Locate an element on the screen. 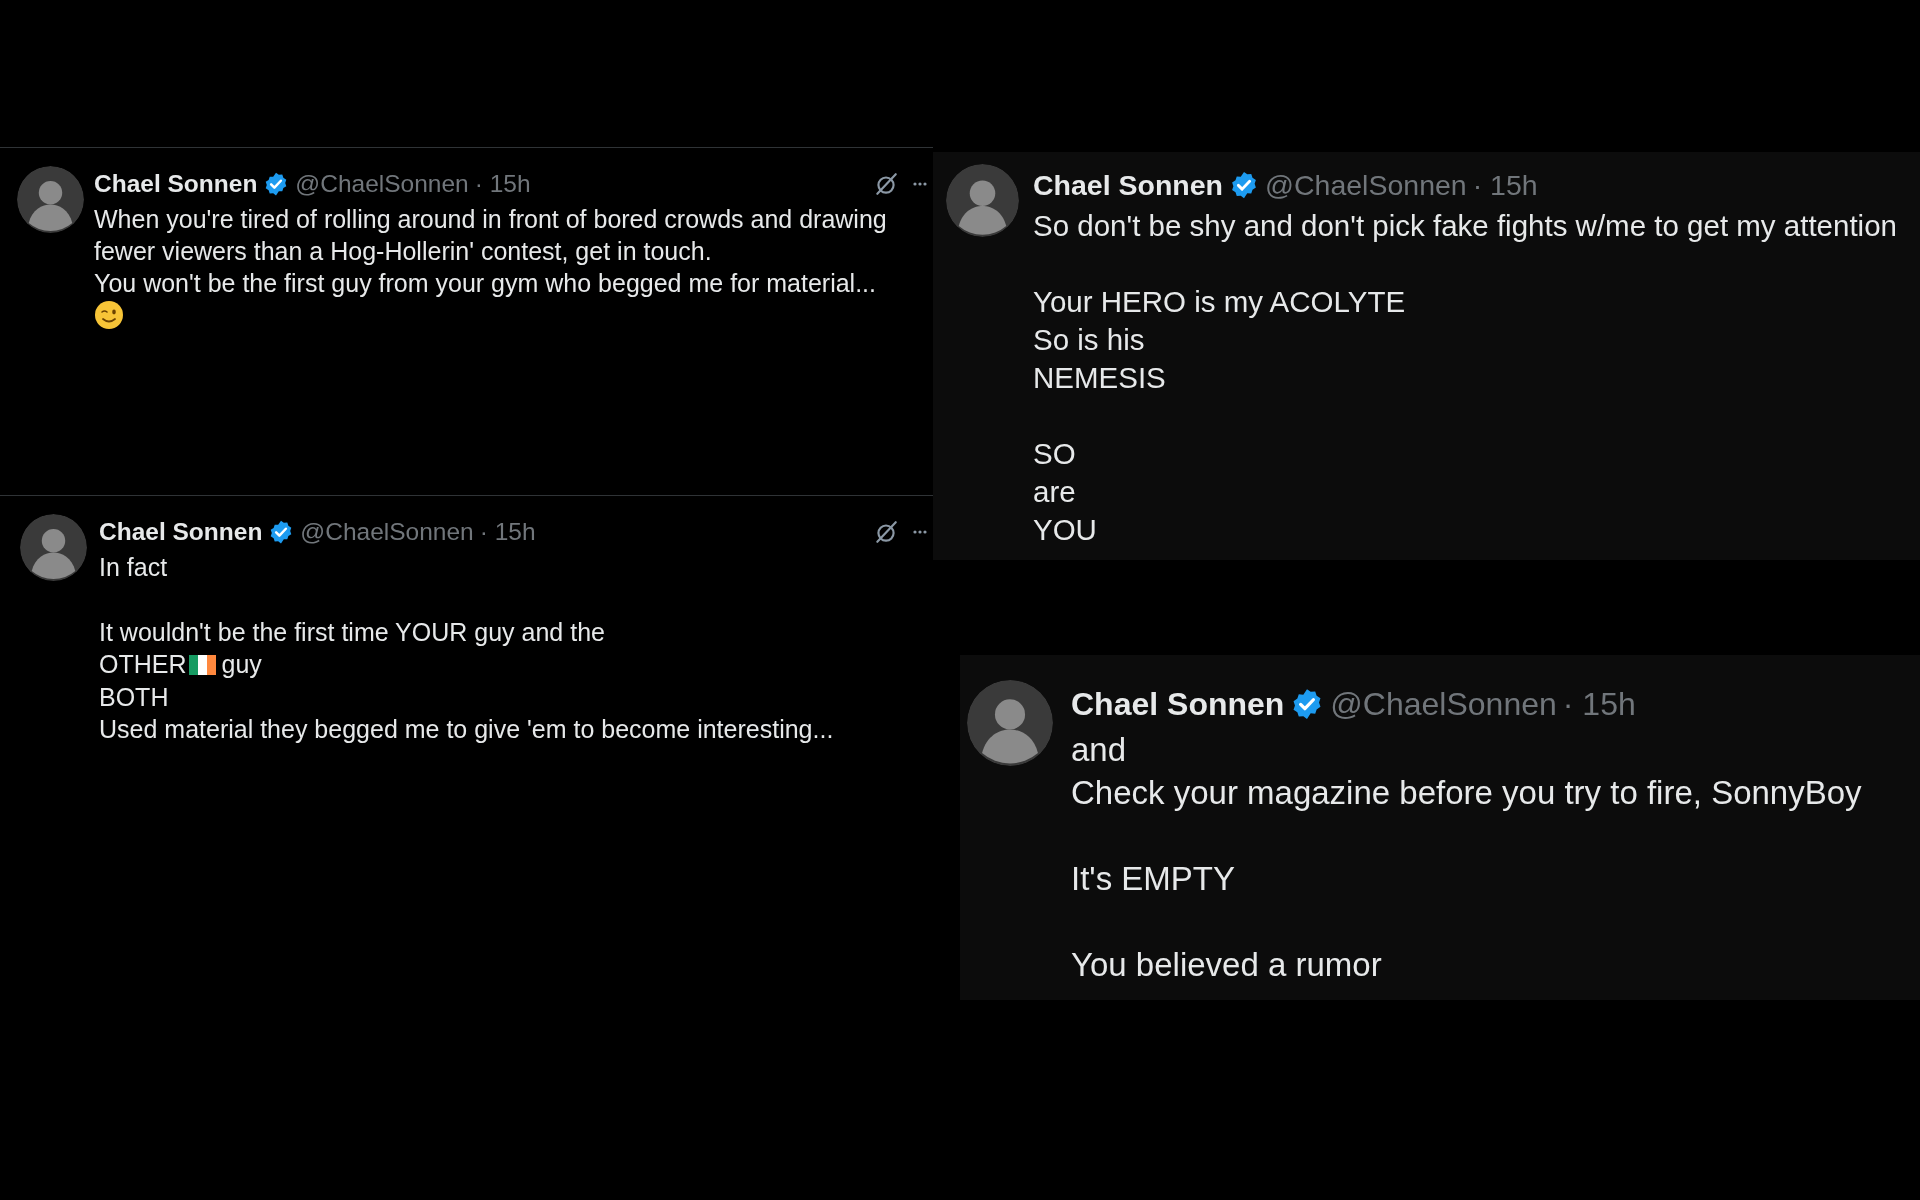  tweet-text: It's EMPTY is located at coordinates (1153, 879).